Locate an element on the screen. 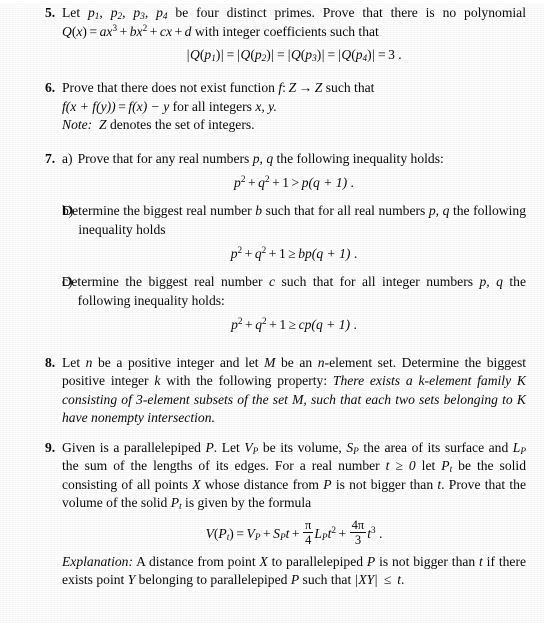 The image size is (544, 623). p9-var-Pt: P is located at coordinates (445, 465).